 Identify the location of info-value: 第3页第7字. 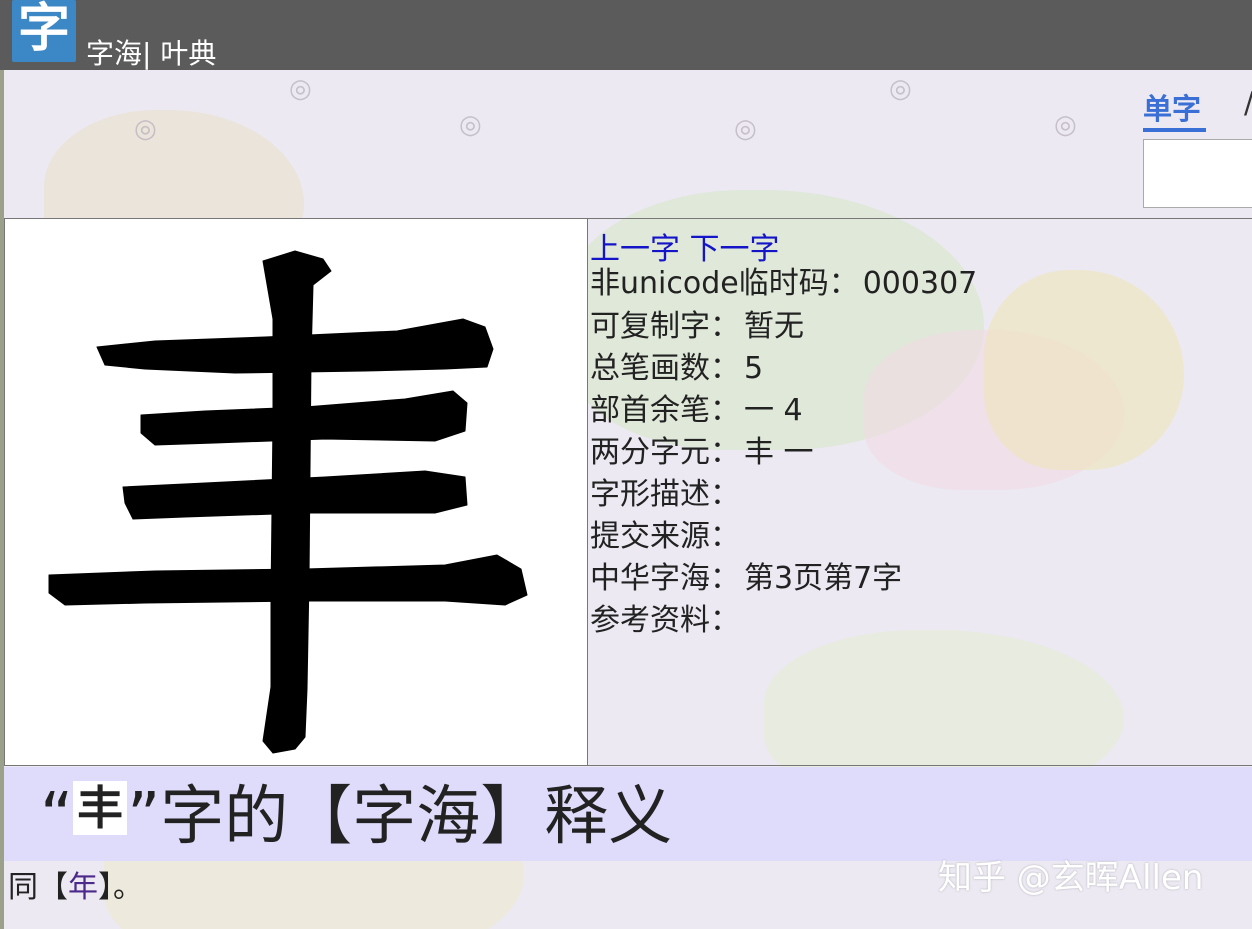
(823, 578).